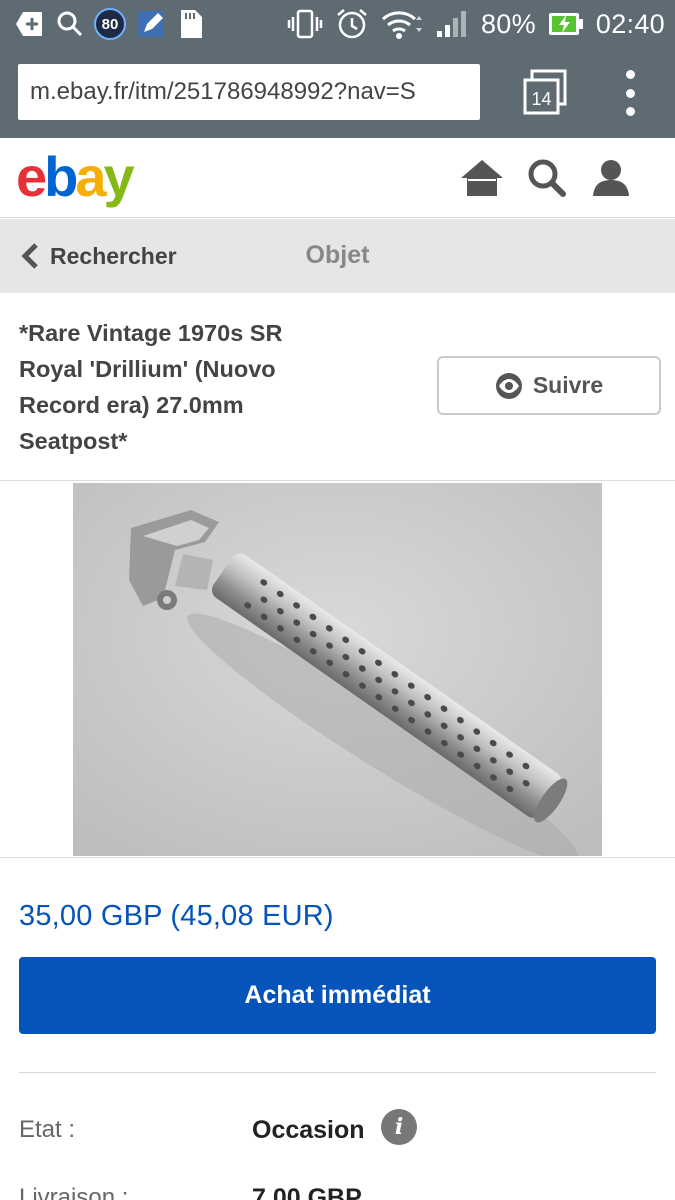 This screenshot has height=1200, width=675. I want to click on buy-now-button: Achat immédiat, so click(337, 995).